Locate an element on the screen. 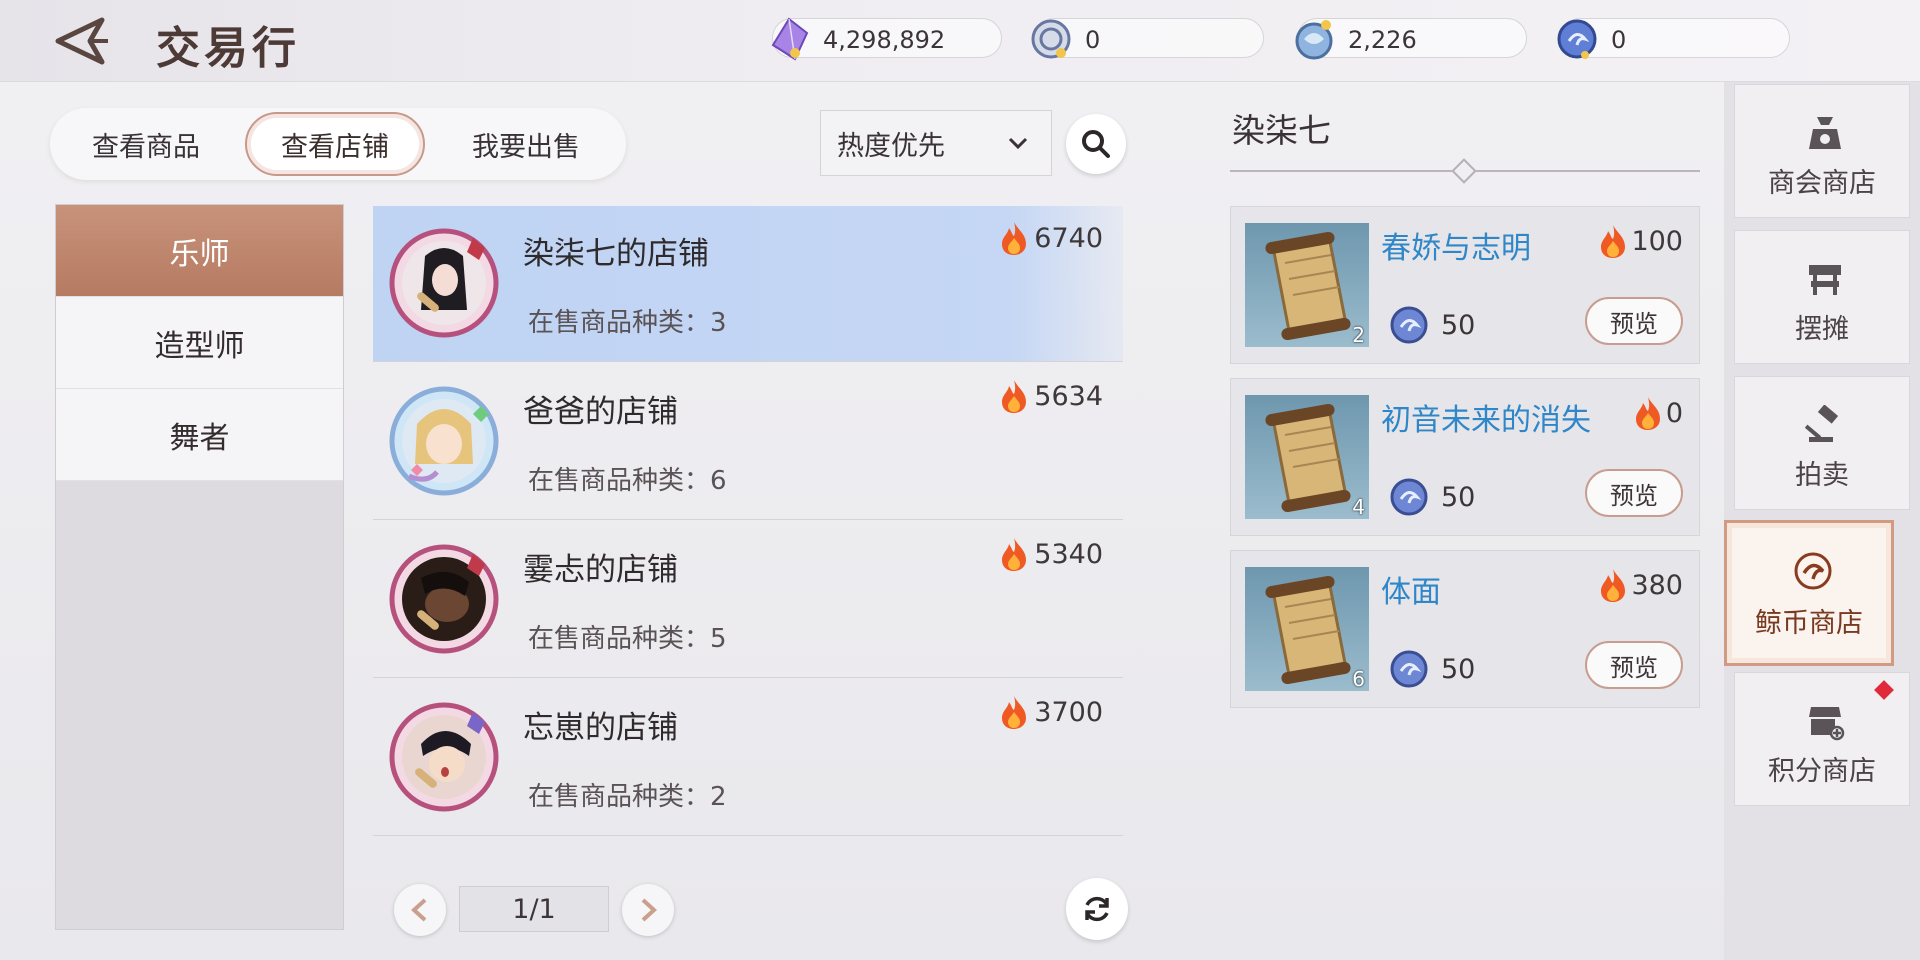 The height and width of the screenshot is (960, 1920). currency-crystal: 4,298,892 is located at coordinates (886, 39).